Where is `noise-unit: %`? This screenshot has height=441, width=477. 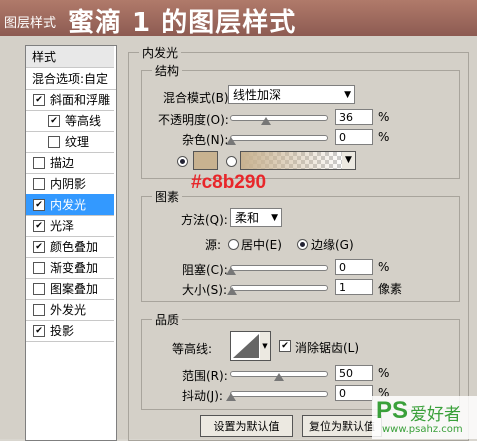 noise-unit: % is located at coordinates (384, 137).